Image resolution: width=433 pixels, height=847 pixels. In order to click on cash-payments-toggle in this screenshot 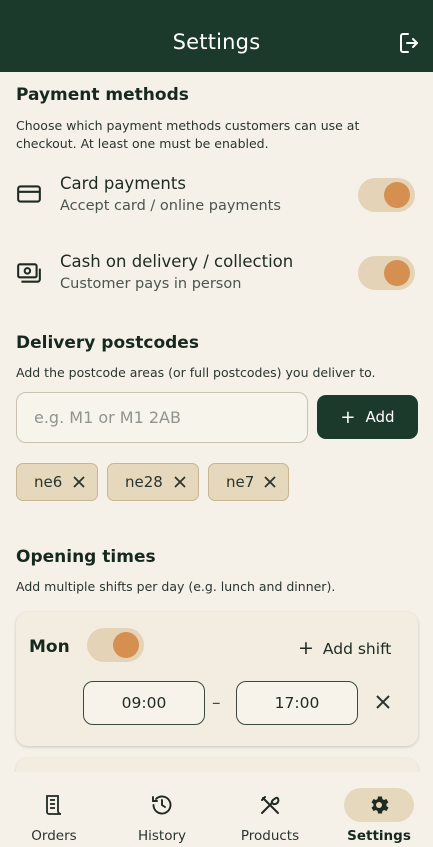, I will do `click(386, 273)`.